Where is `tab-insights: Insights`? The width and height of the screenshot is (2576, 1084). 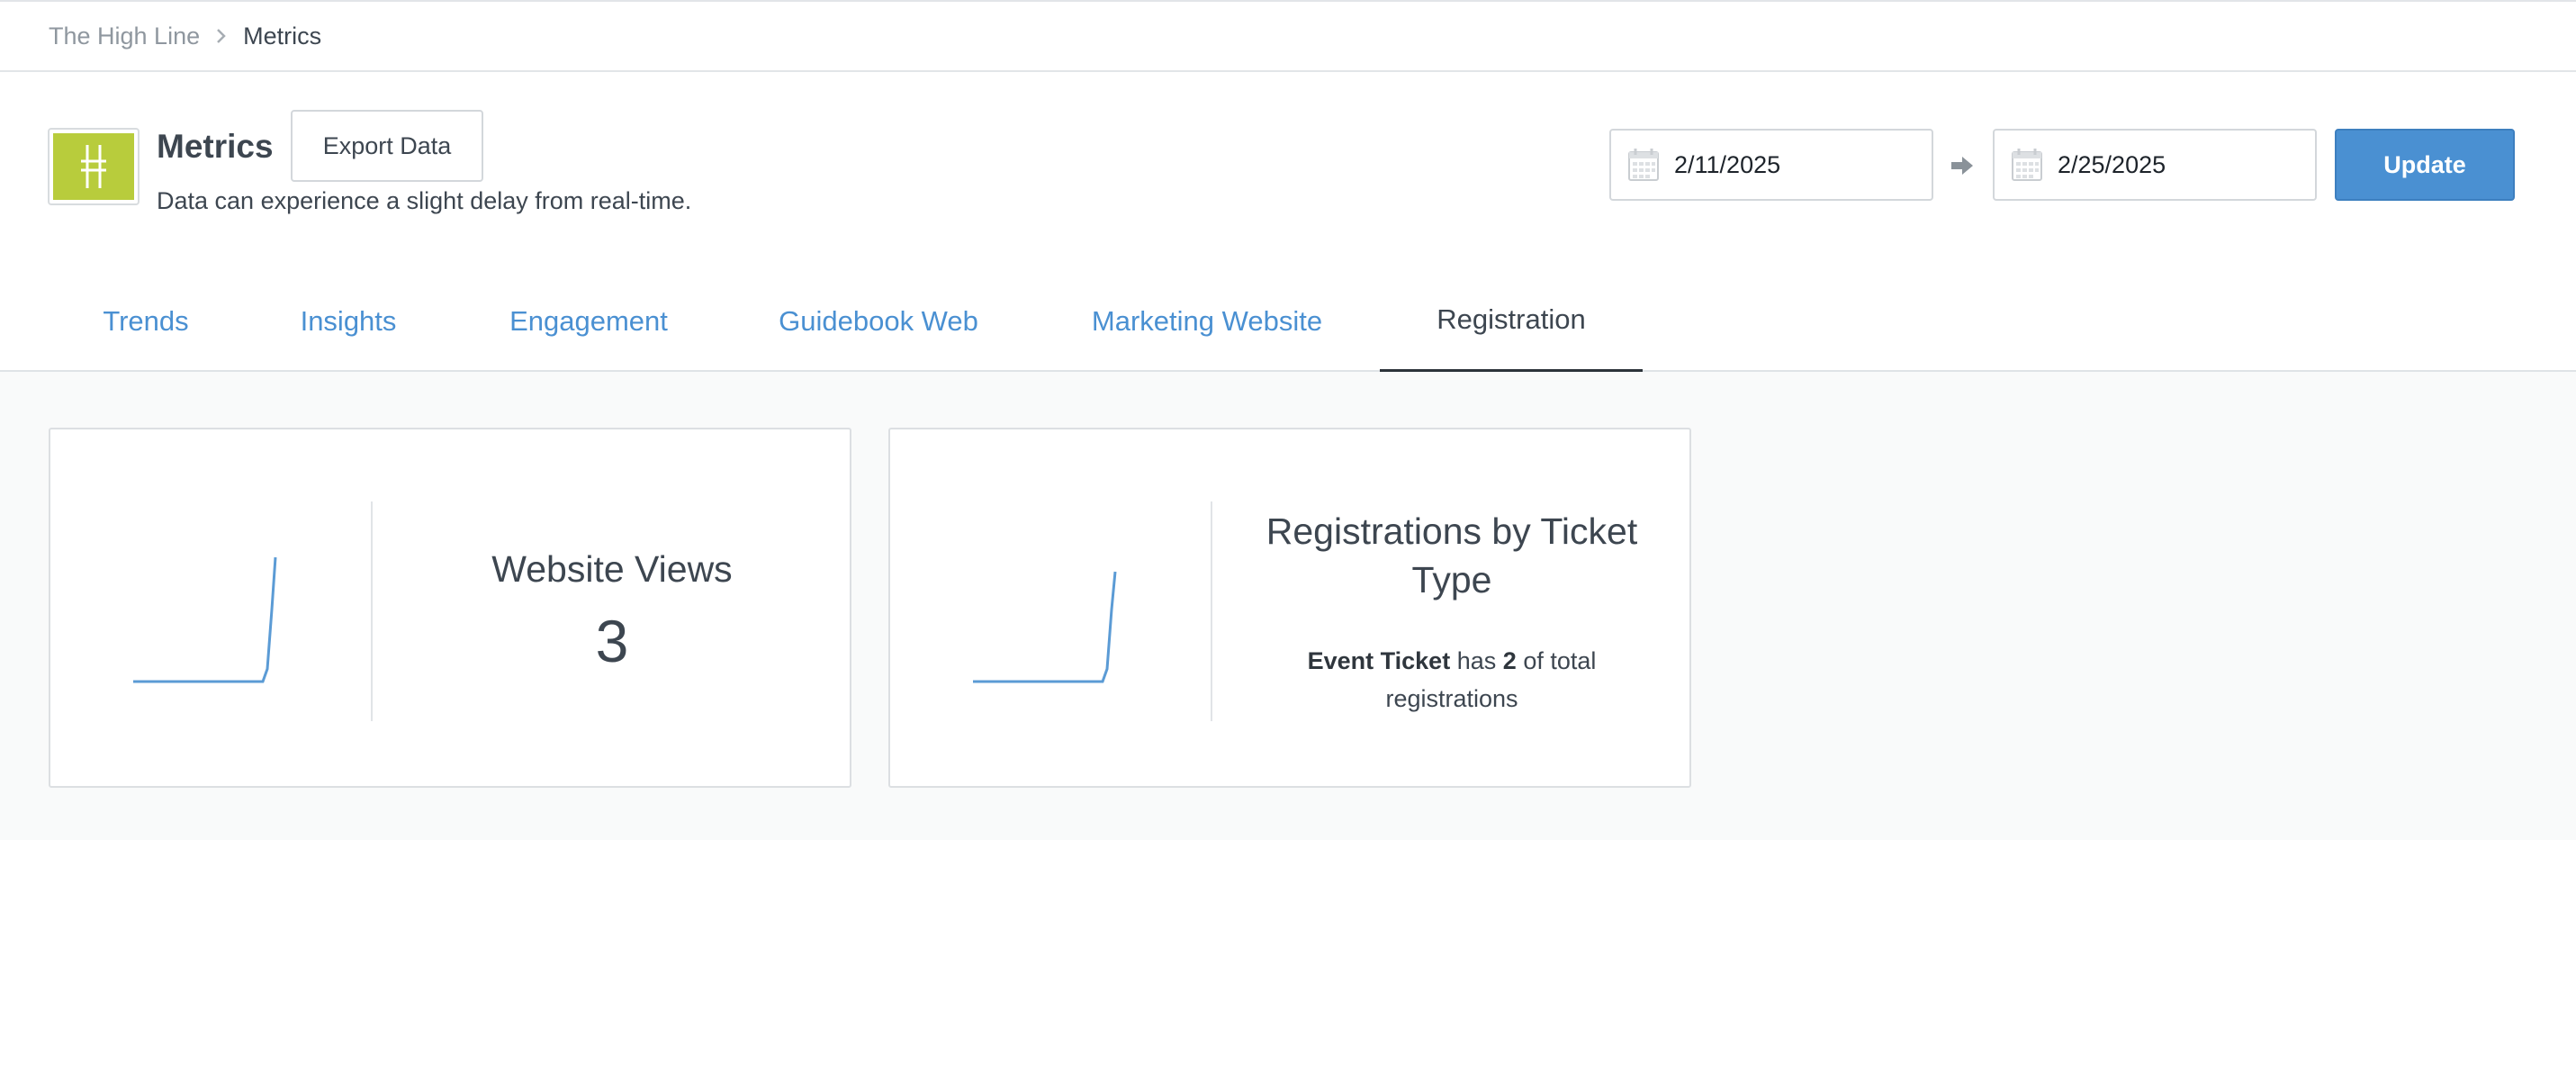
tab-insights: Insights is located at coordinates (348, 321).